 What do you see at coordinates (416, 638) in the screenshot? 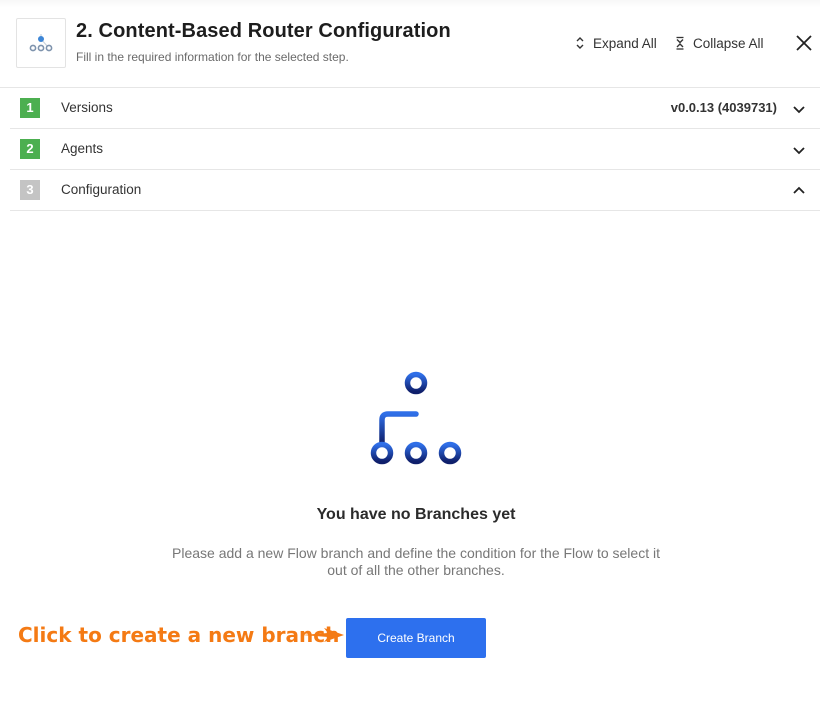
I see `create-branch-button: Create Branch` at bounding box center [416, 638].